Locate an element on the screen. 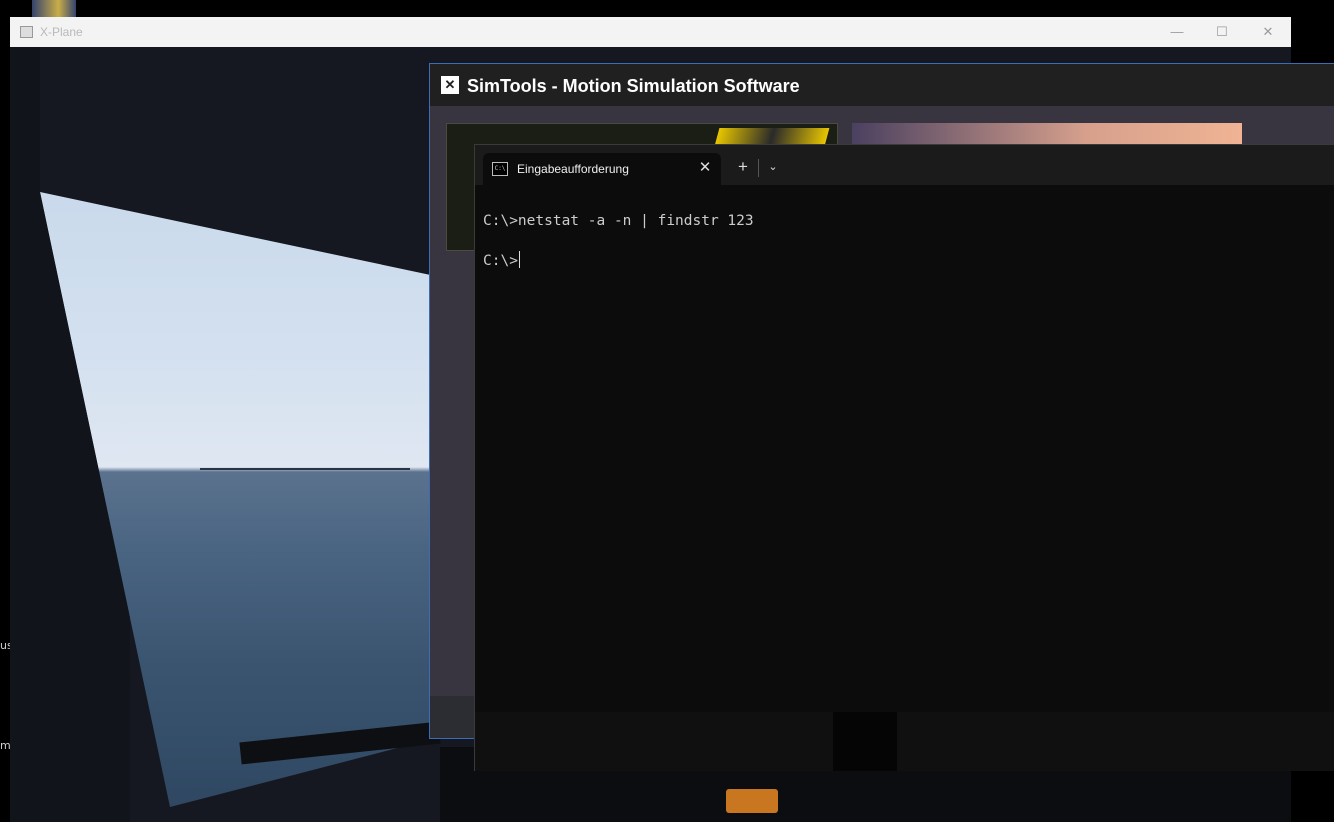  text-cursor is located at coordinates (519, 259).